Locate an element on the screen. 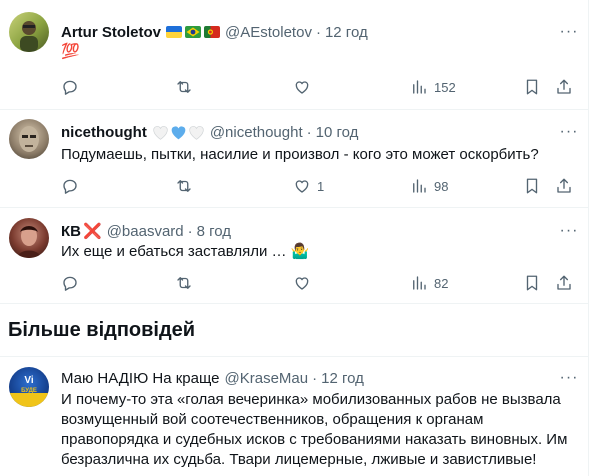 Image resolution: width=589 pixels, height=476 pixels. tweet-actions: 1 98 is located at coordinates (318, 186).